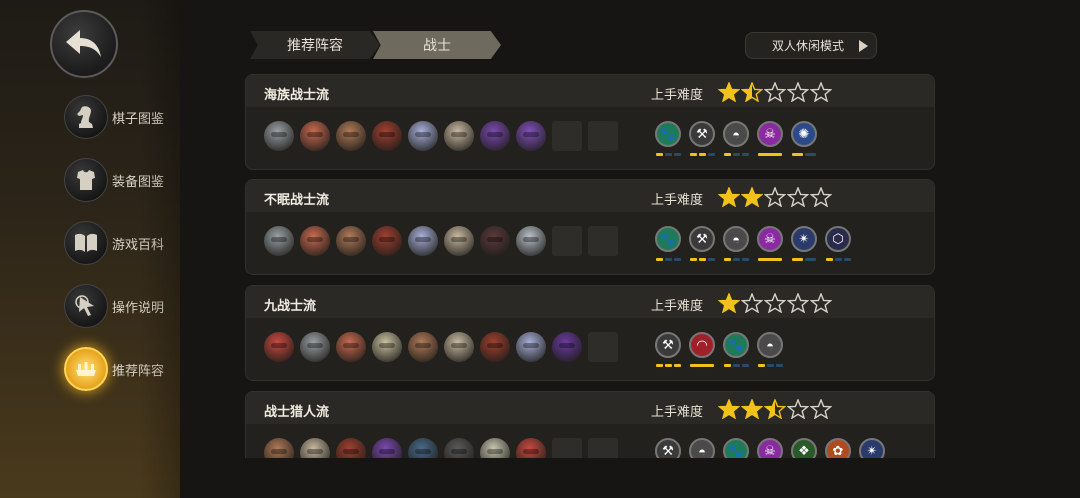  Describe the element at coordinates (863, 46) in the screenshot. I see `play-arrow-icon` at that location.